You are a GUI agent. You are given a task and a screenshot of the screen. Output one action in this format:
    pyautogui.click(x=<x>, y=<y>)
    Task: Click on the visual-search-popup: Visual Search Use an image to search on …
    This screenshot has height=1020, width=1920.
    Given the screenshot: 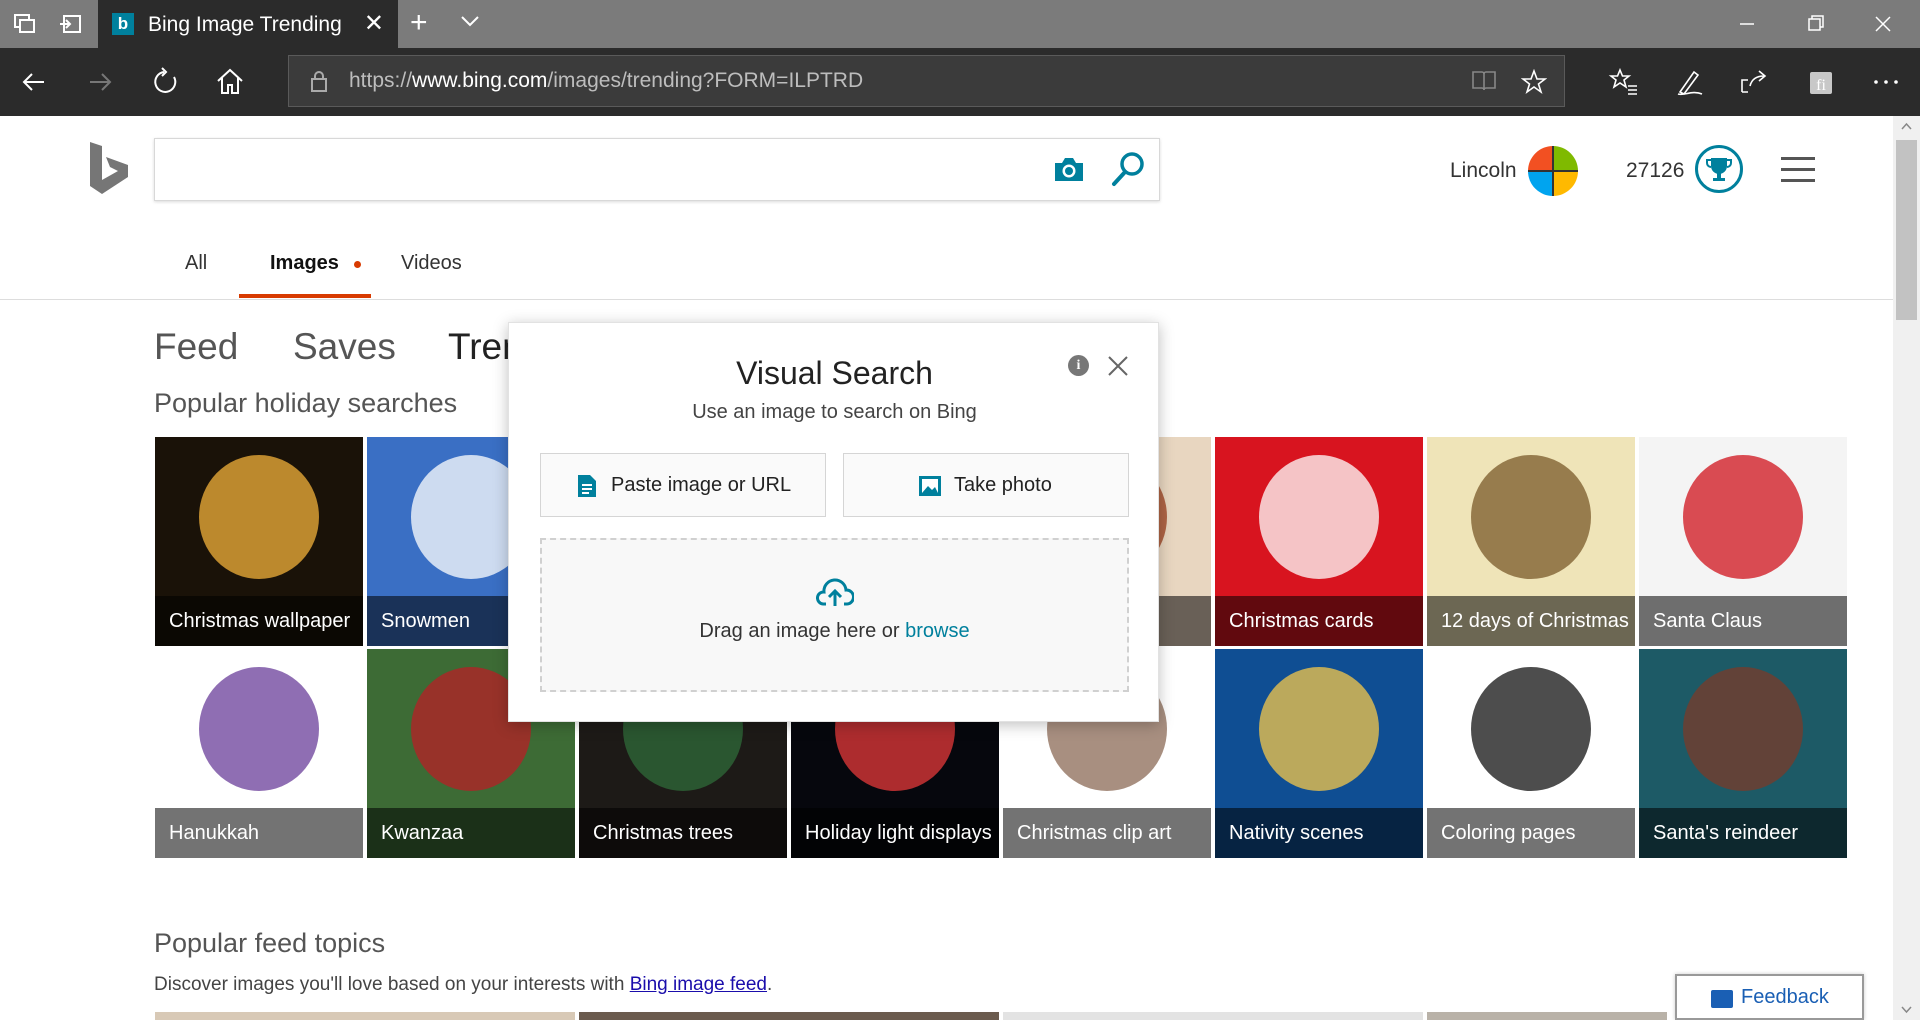 What is the action you would take?
    pyautogui.click(x=833, y=522)
    